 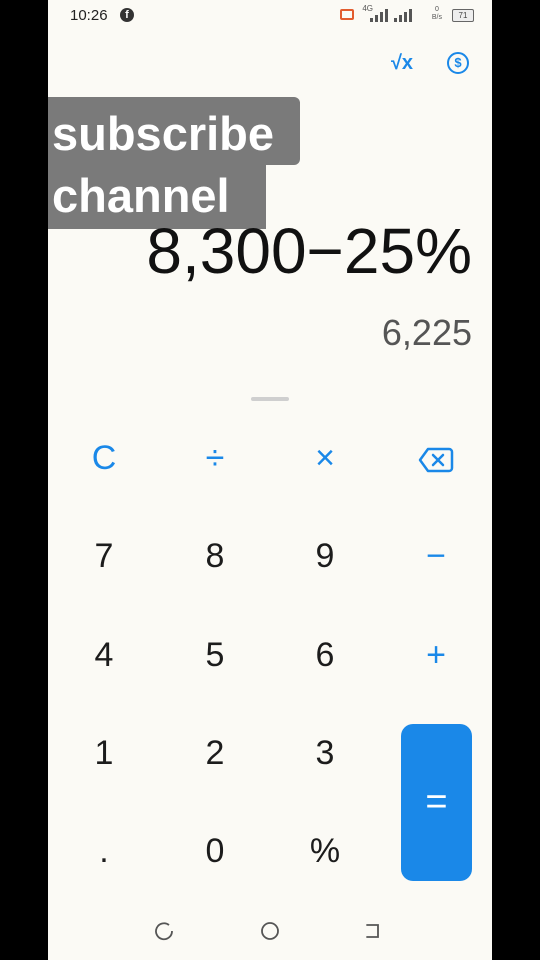 What do you see at coordinates (215, 556) in the screenshot?
I see `digit-8-button: 8` at bounding box center [215, 556].